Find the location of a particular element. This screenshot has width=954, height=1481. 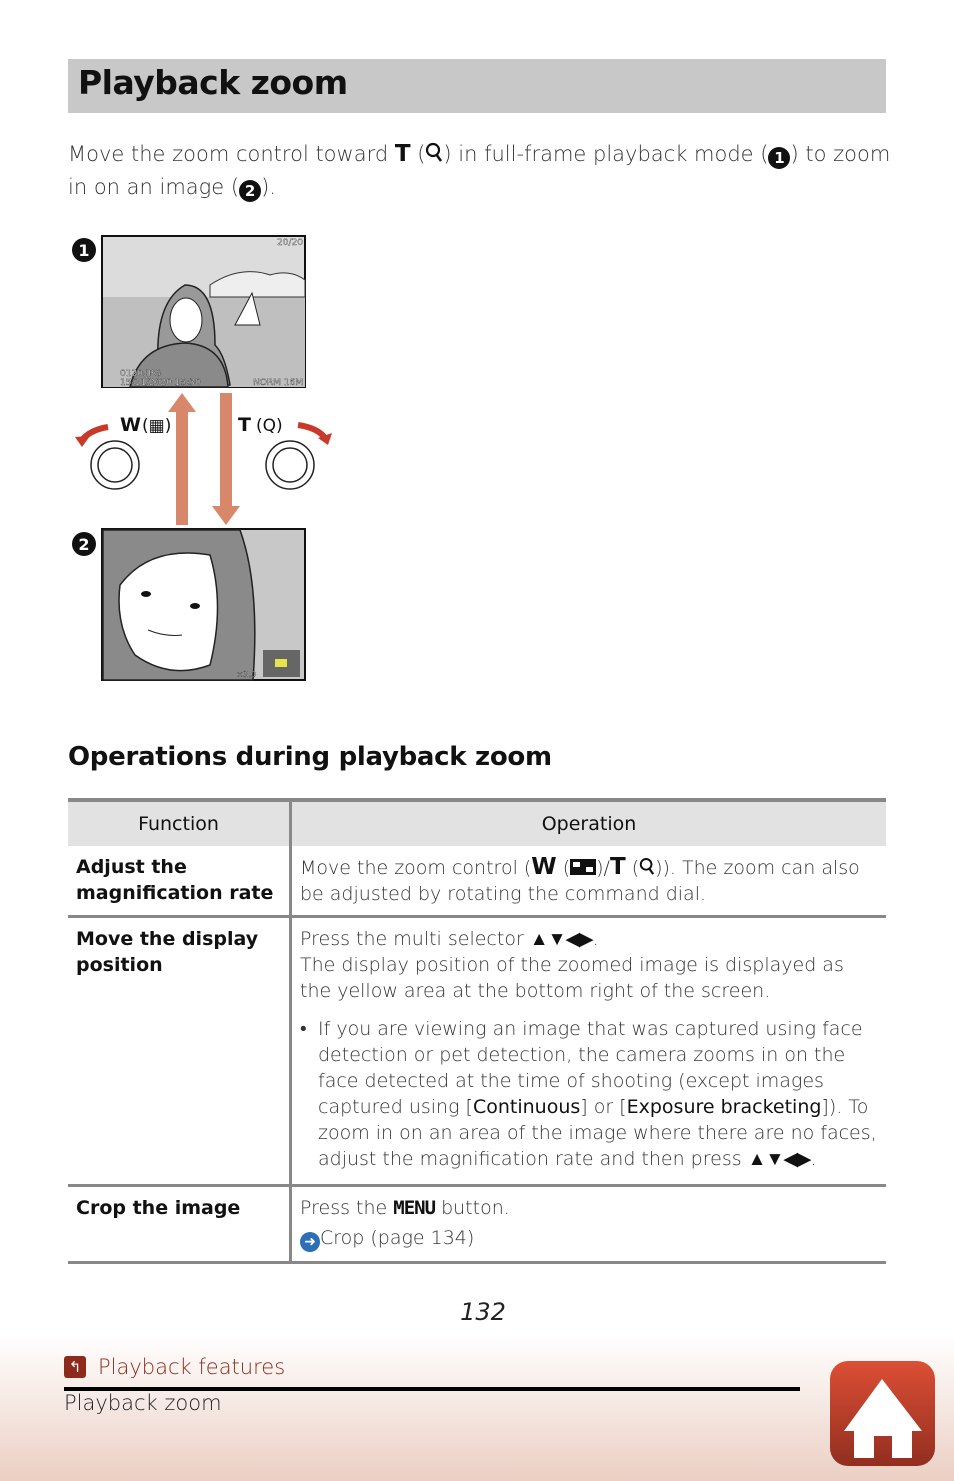

intro-text: Move the zoom control toward is located at coordinates (231, 154).